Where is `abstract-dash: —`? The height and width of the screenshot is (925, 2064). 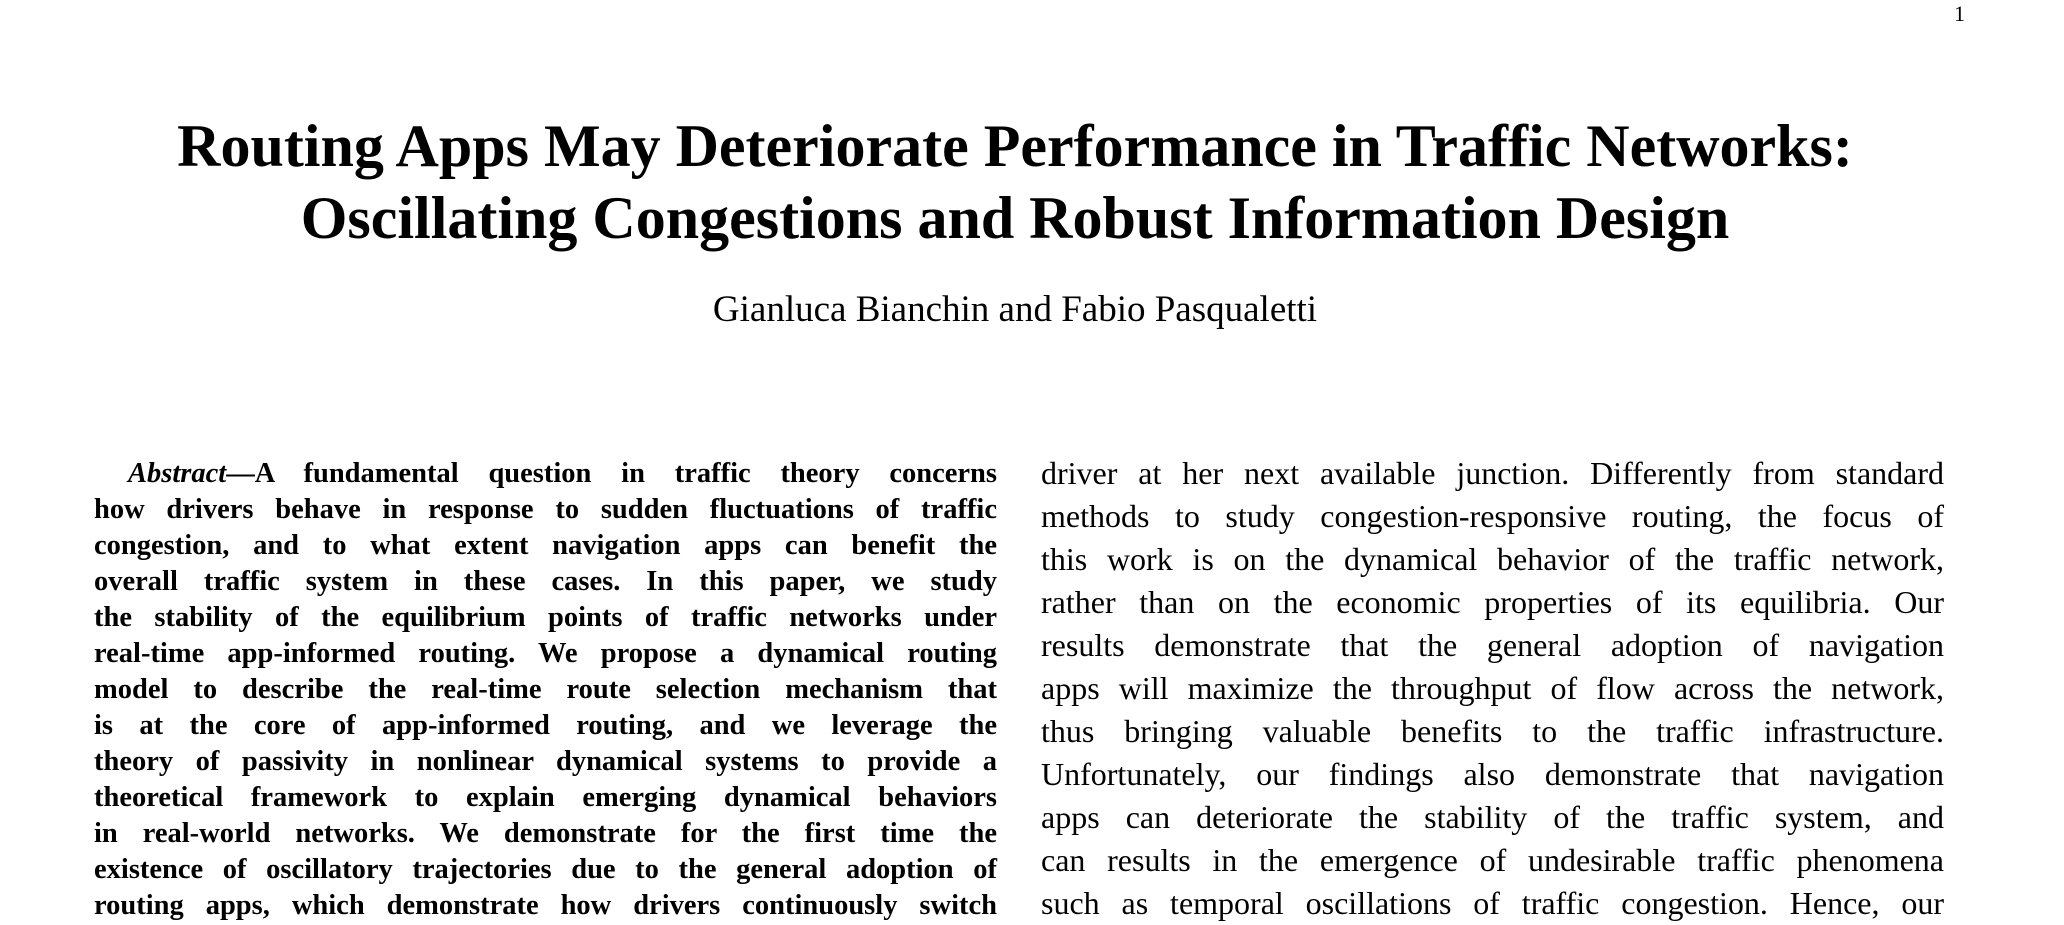
abstract-dash: — is located at coordinates (240, 473).